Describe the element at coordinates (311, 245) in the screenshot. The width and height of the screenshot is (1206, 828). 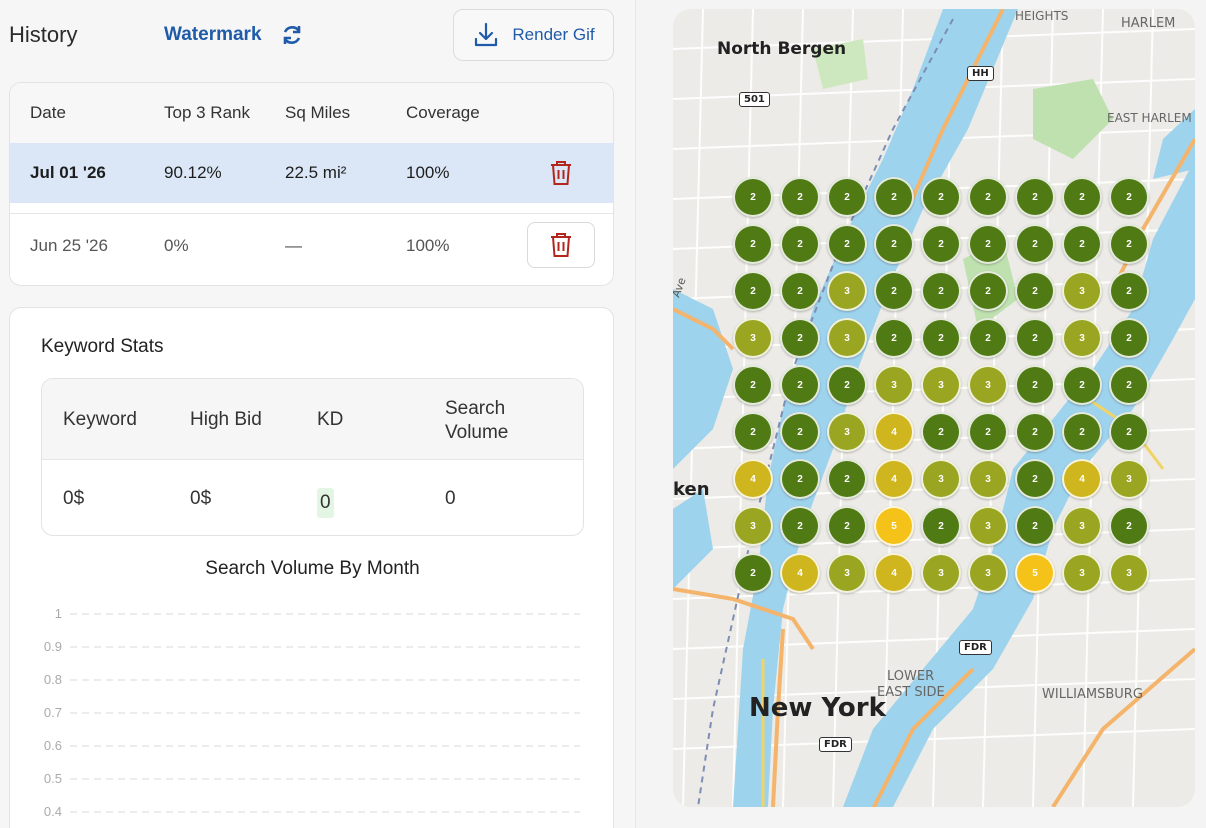
I see `history-row: Jun 25 '26 0% — 100%` at that location.